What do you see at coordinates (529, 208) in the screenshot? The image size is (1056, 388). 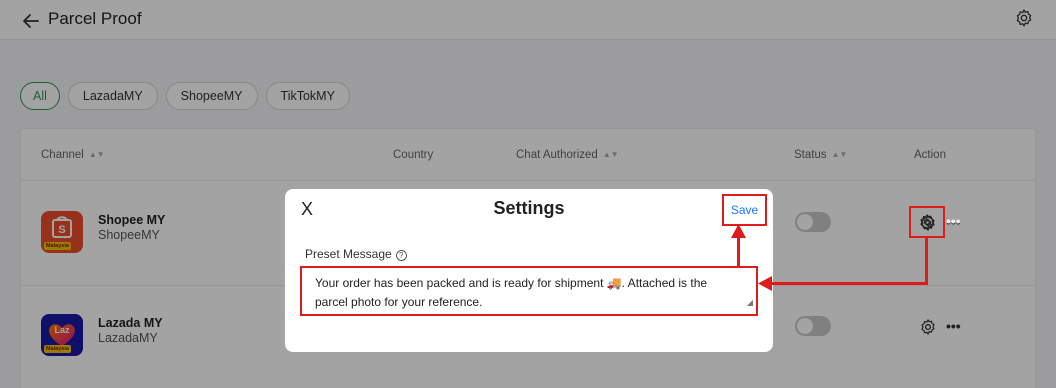 I see `modal-title: Settings` at bounding box center [529, 208].